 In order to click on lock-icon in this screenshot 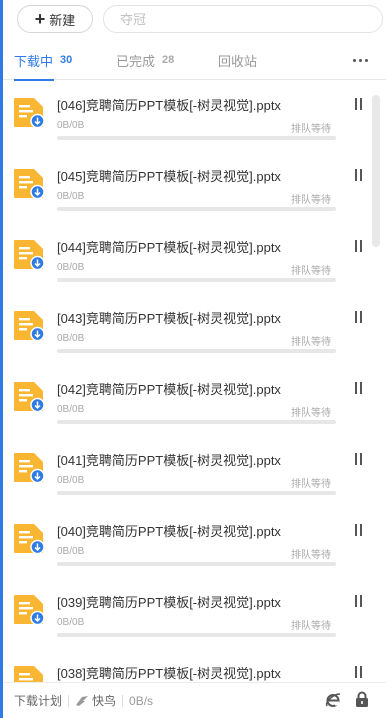, I will do `click(362, 699)`.